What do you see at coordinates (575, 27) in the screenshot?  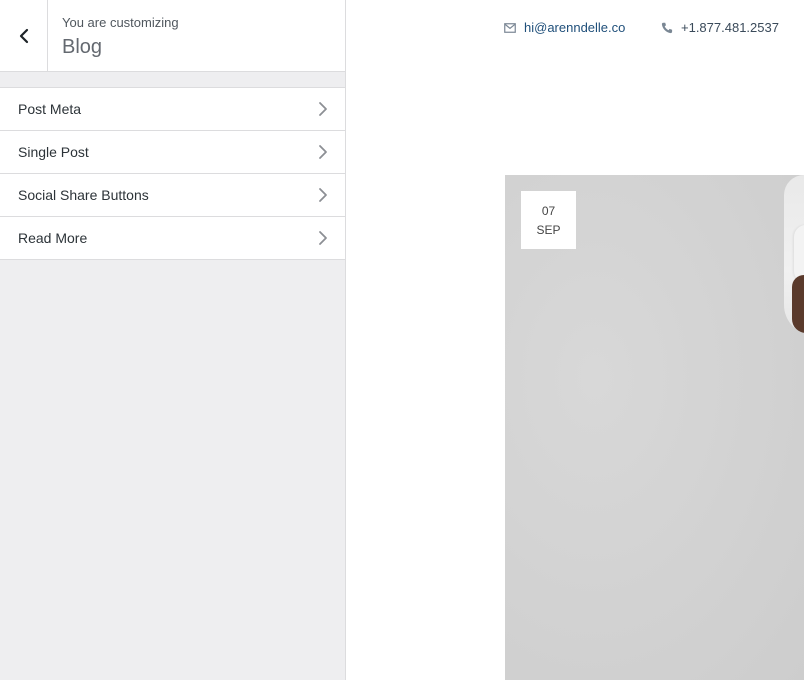 I see `header-email-text: hi@arenndelle.co` at bounding box center [575, 27].